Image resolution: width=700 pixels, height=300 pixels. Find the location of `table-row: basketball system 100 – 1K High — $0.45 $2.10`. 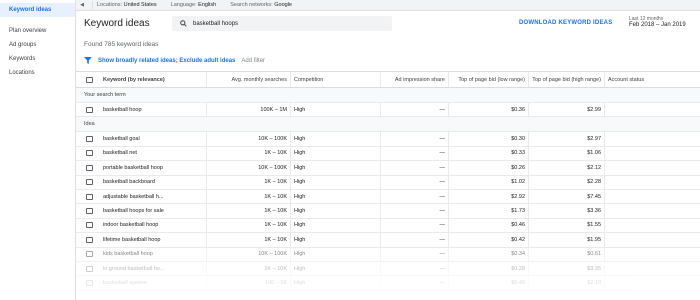

table-row: basketball system 100 – 1K High — $0.45 $2.10 is located at coordinates (388, 283).